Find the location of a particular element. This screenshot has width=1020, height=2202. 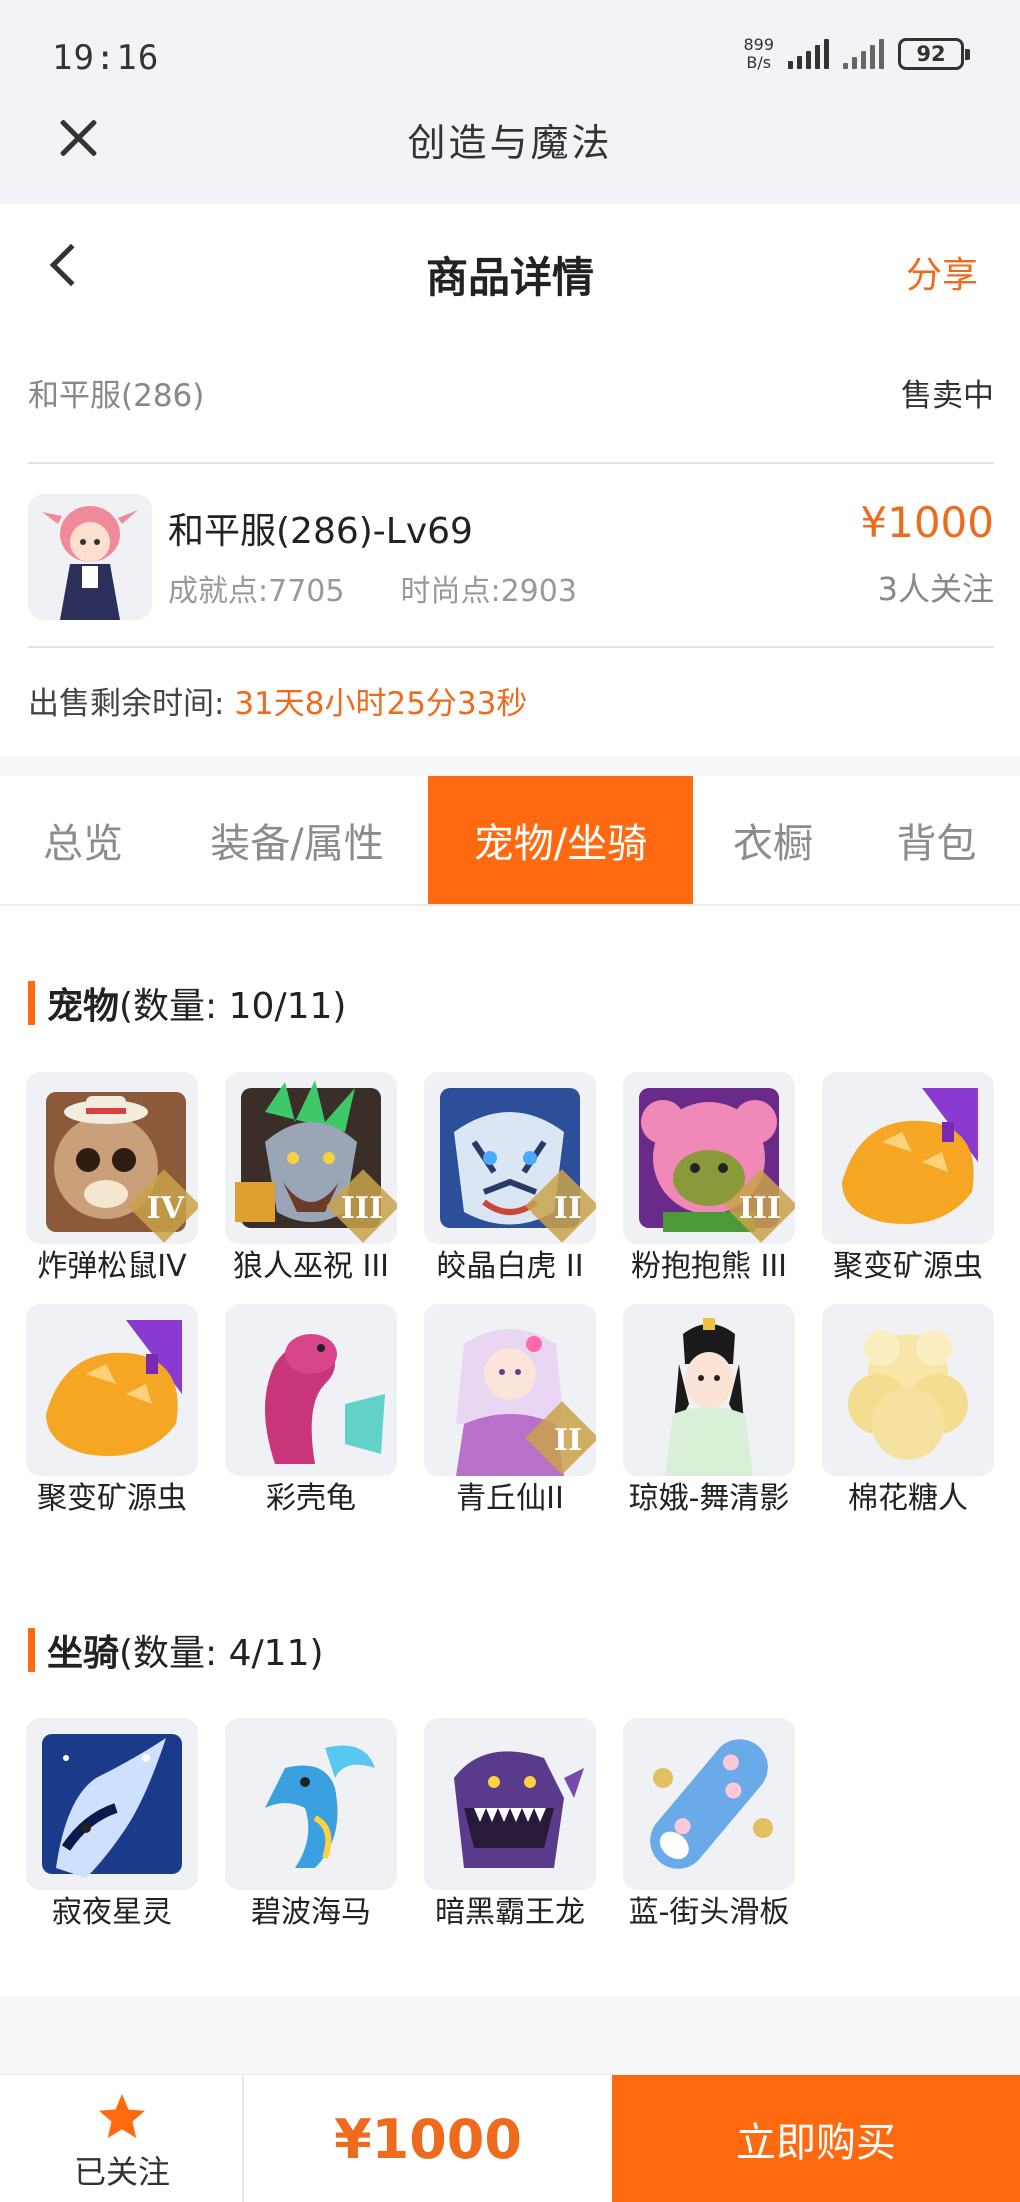

tab-equipment: 装备/属性 is located at coordinates (297, 840).